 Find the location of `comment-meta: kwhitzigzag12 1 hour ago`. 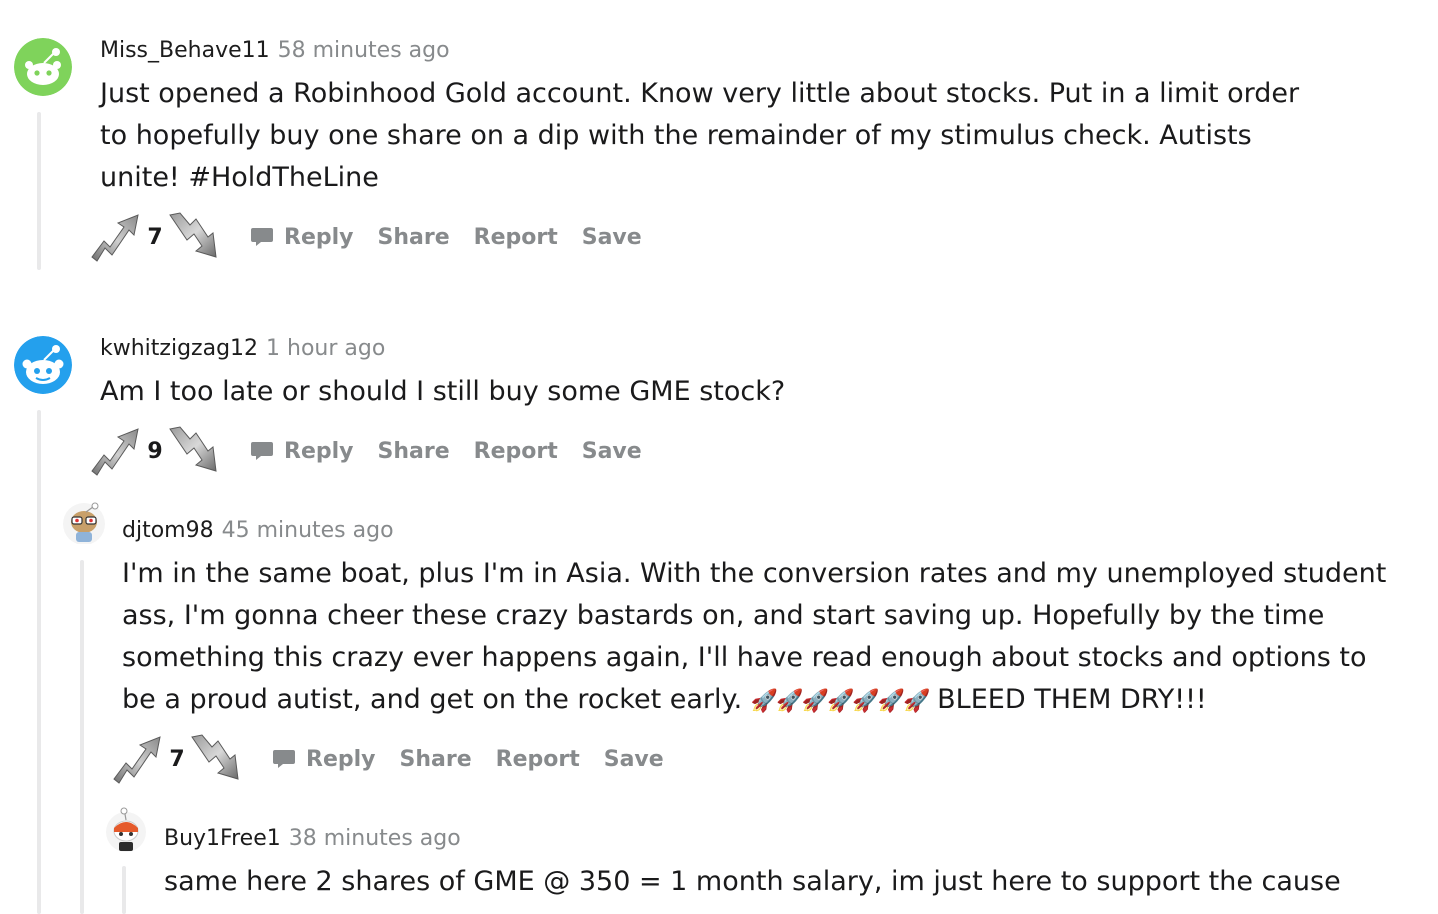

comment-meta: kwhitzigzag12 1 hour ago is located at coordinates (242, 349).